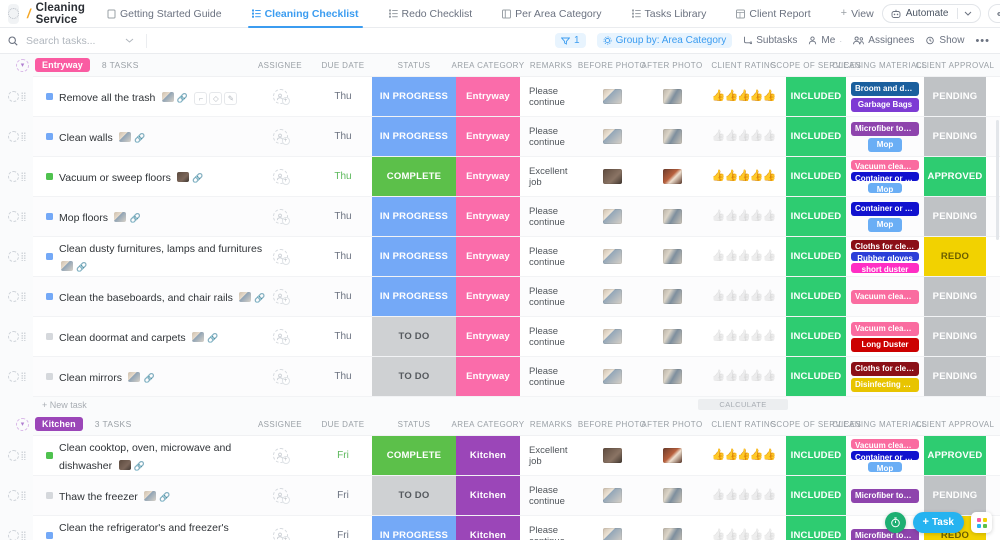  Describe the element at coordinates (500, 405) in the screenshot. I see `new-task-button: + New task CALCULATE` at that location.